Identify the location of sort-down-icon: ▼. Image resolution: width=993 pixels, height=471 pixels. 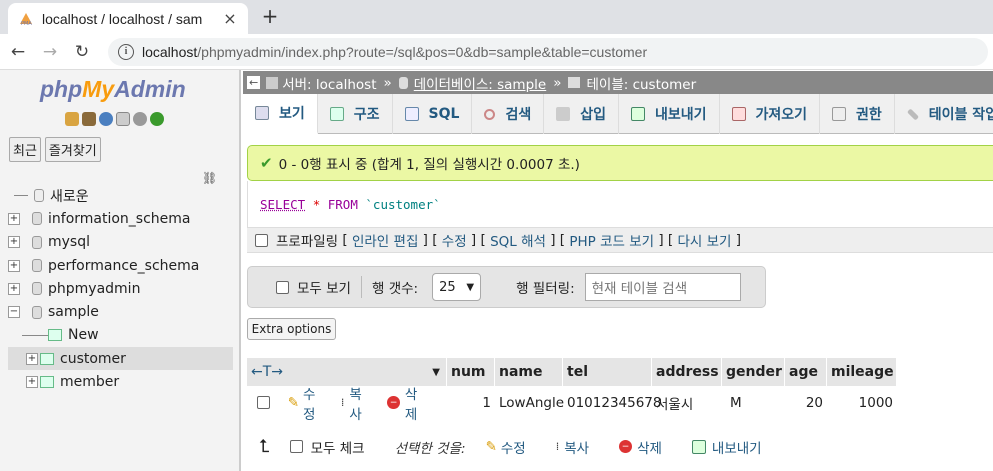
(436, 372).